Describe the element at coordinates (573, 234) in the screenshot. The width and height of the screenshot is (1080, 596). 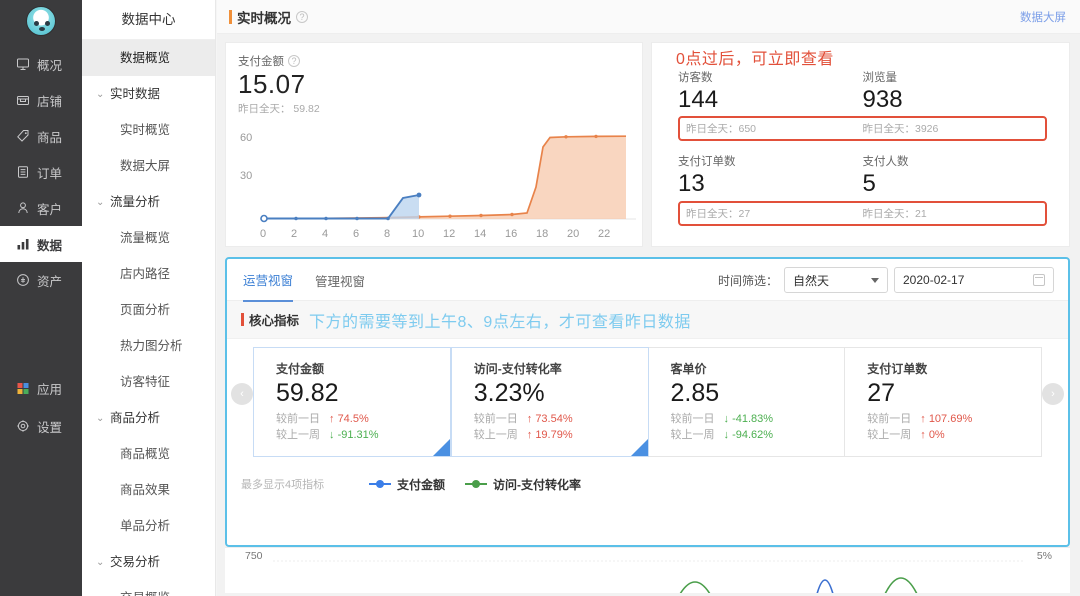
I see `svg-text: 20` at that location.